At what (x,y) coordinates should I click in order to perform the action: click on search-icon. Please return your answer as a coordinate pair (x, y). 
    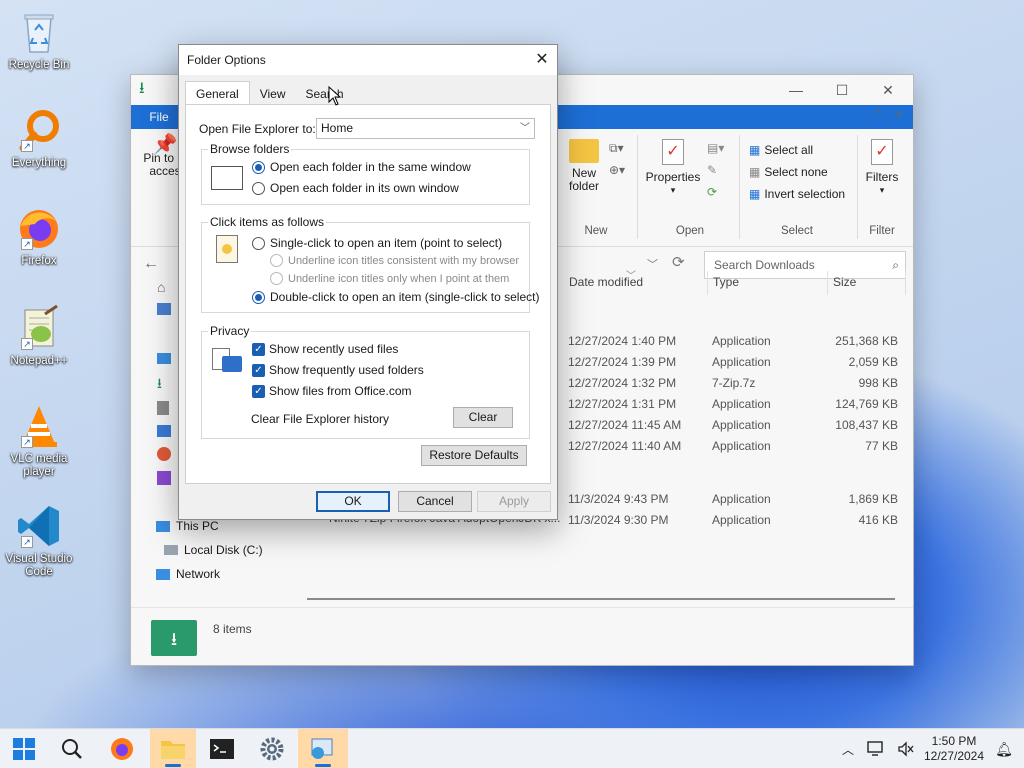
    Looking at the image, I should click on (72, 749).